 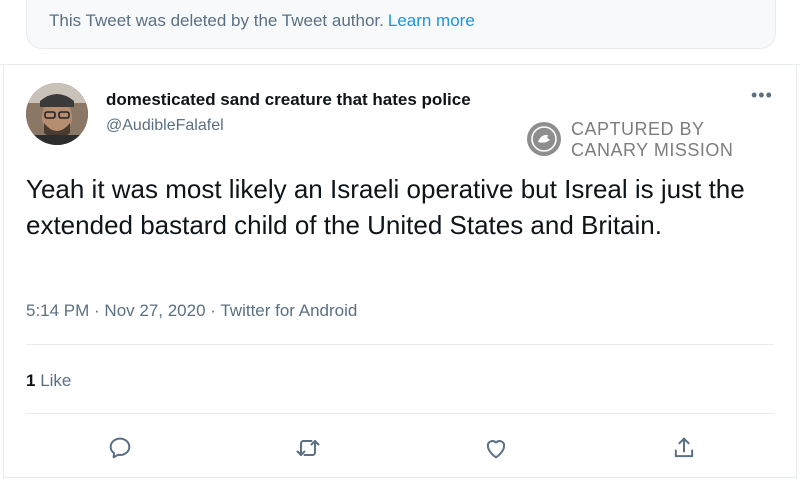 I want to click on retweet-icon, so click(x=308, y=448).